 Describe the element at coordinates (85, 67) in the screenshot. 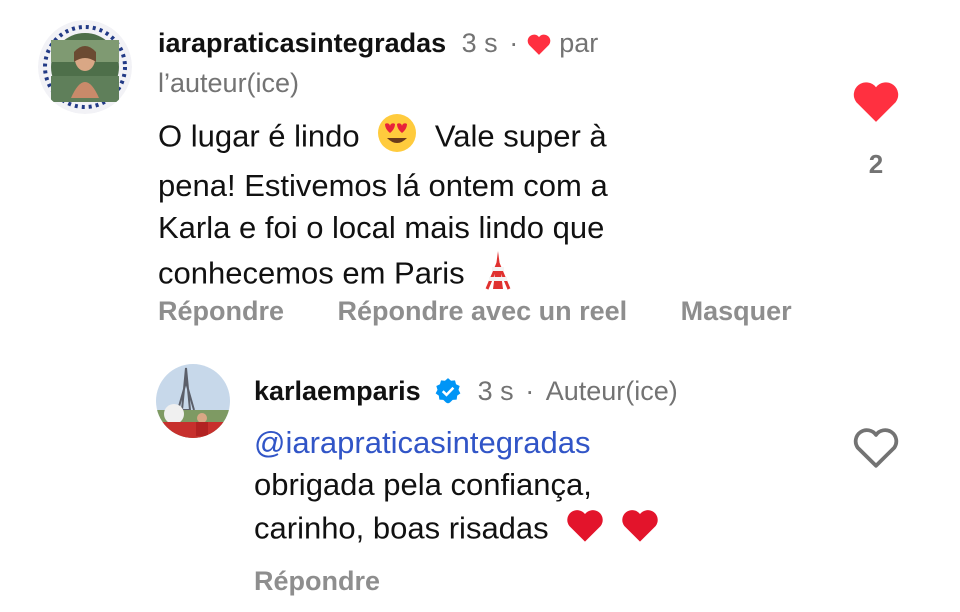

I see `commenter-avatar` at that location.